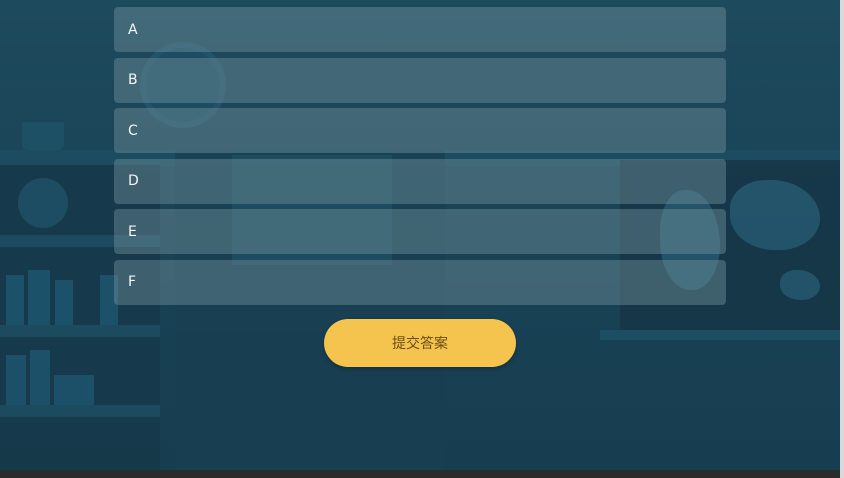  Describe the element at coordinates (420, 80) in the screenshot. I see `option-b: B` at that location.